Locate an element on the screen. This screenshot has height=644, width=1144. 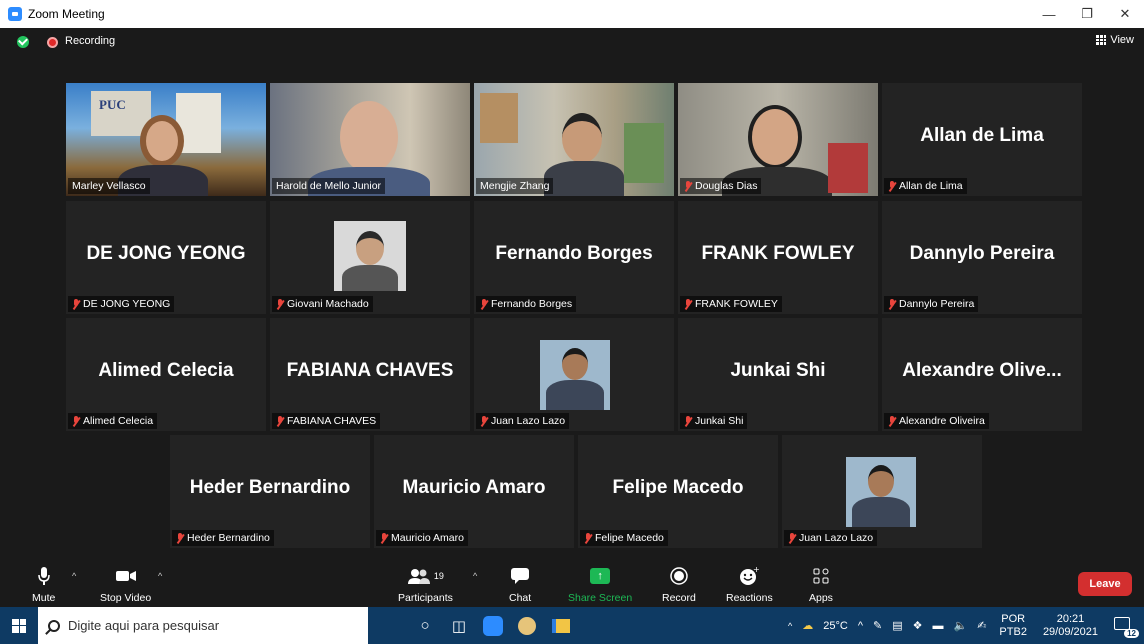
participant-tile: Mengjie Zhang is located at coordinates (574, 139).